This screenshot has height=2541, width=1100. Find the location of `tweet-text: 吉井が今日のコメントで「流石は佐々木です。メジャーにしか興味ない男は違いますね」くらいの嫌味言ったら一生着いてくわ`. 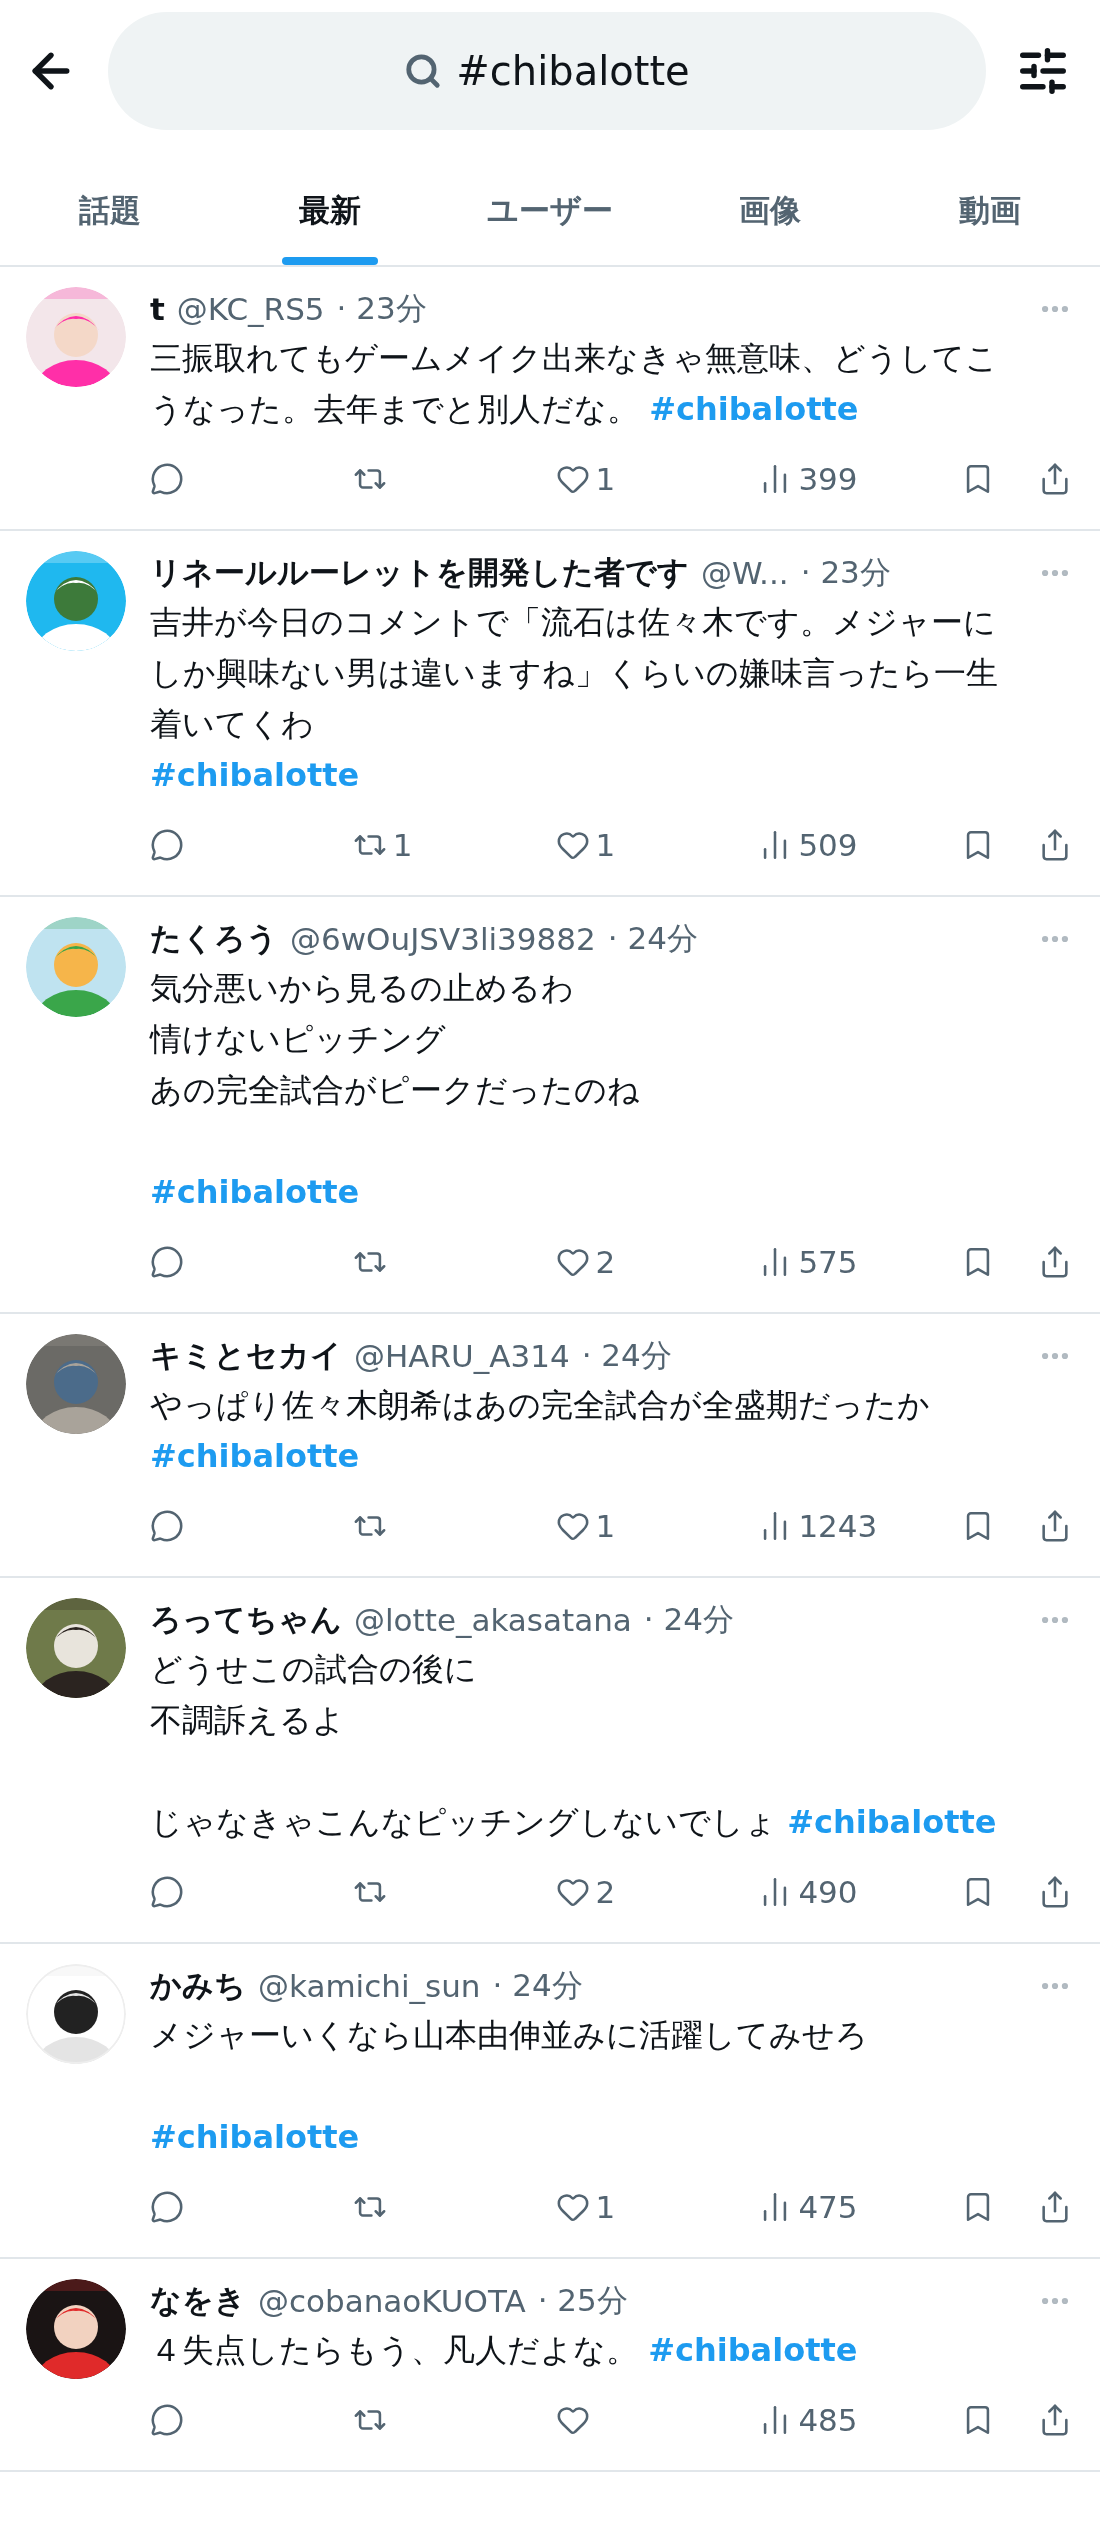

tweet-text: 吉井が今日のコメントで「流石は佐々木です。メジャーにしか興味ない男は違いますね」くらいの嫌味言ったら一生着いてくわ is located at coordinates (574, 673).